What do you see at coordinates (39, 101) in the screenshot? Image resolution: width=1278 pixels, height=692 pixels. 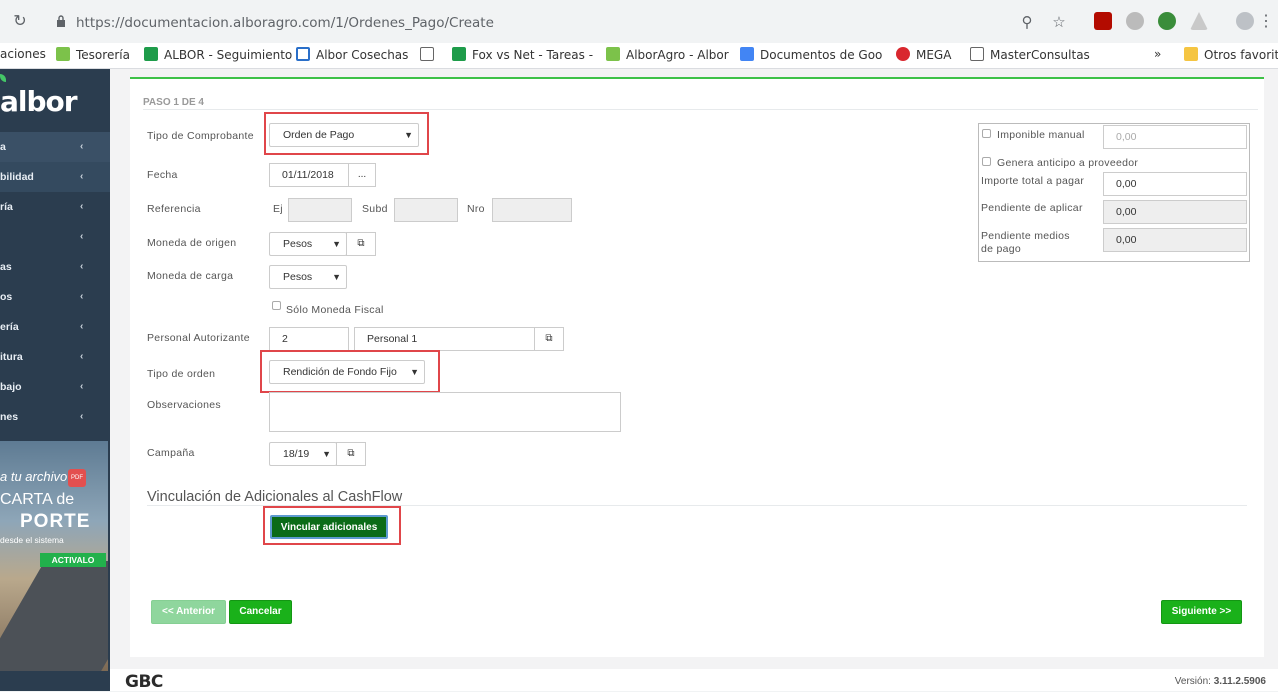 I see `logo: albor` at bounding box center [39, 101].